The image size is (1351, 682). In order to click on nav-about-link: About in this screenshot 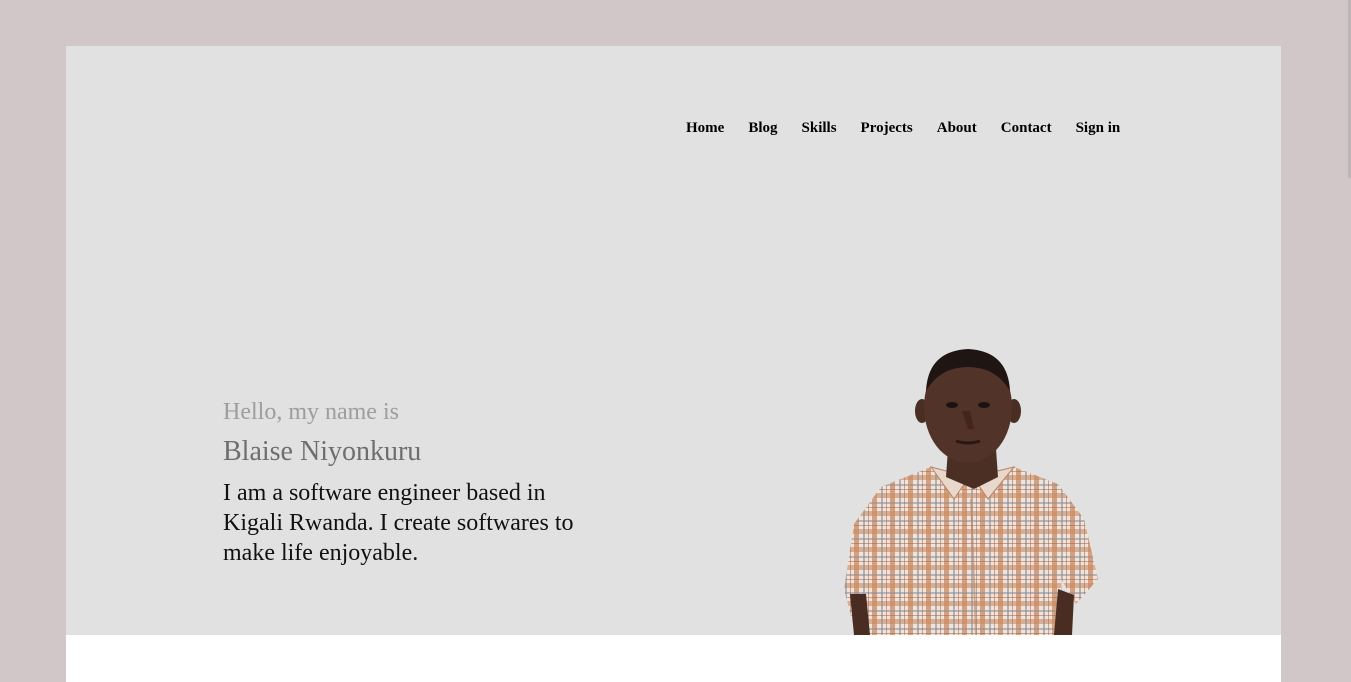, I will do `click(957, 128)`.